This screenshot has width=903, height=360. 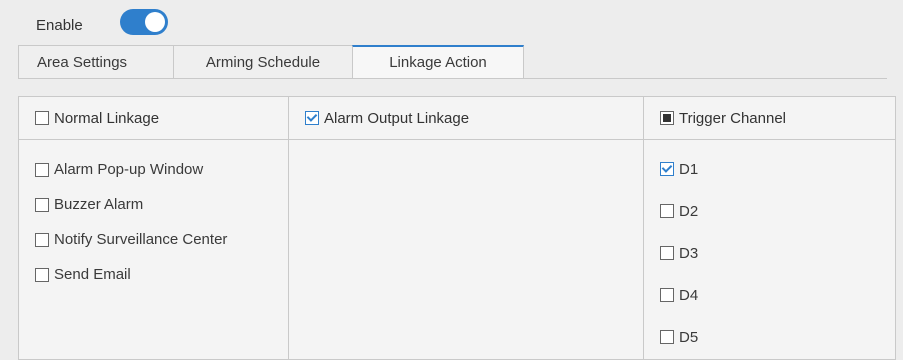 I want to click on tab-arming-schedule: Arming Schedule, so click(x=263, y=61).